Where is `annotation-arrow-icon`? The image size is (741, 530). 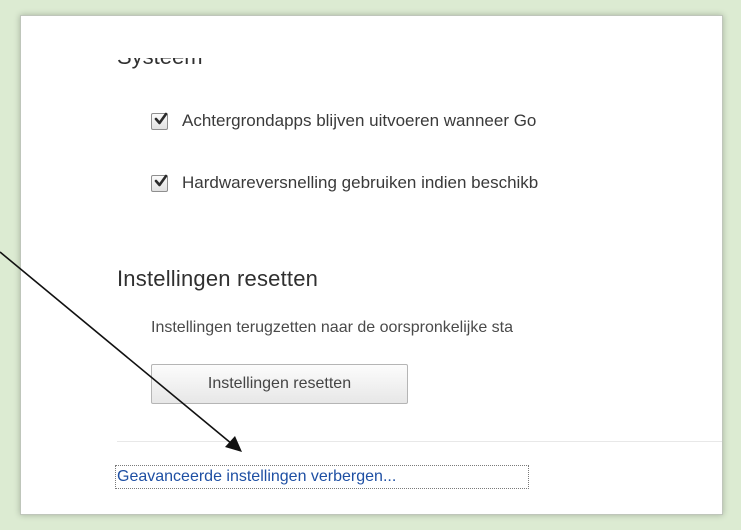
annotation-arrow-icon is located at coordinates (121, 351).